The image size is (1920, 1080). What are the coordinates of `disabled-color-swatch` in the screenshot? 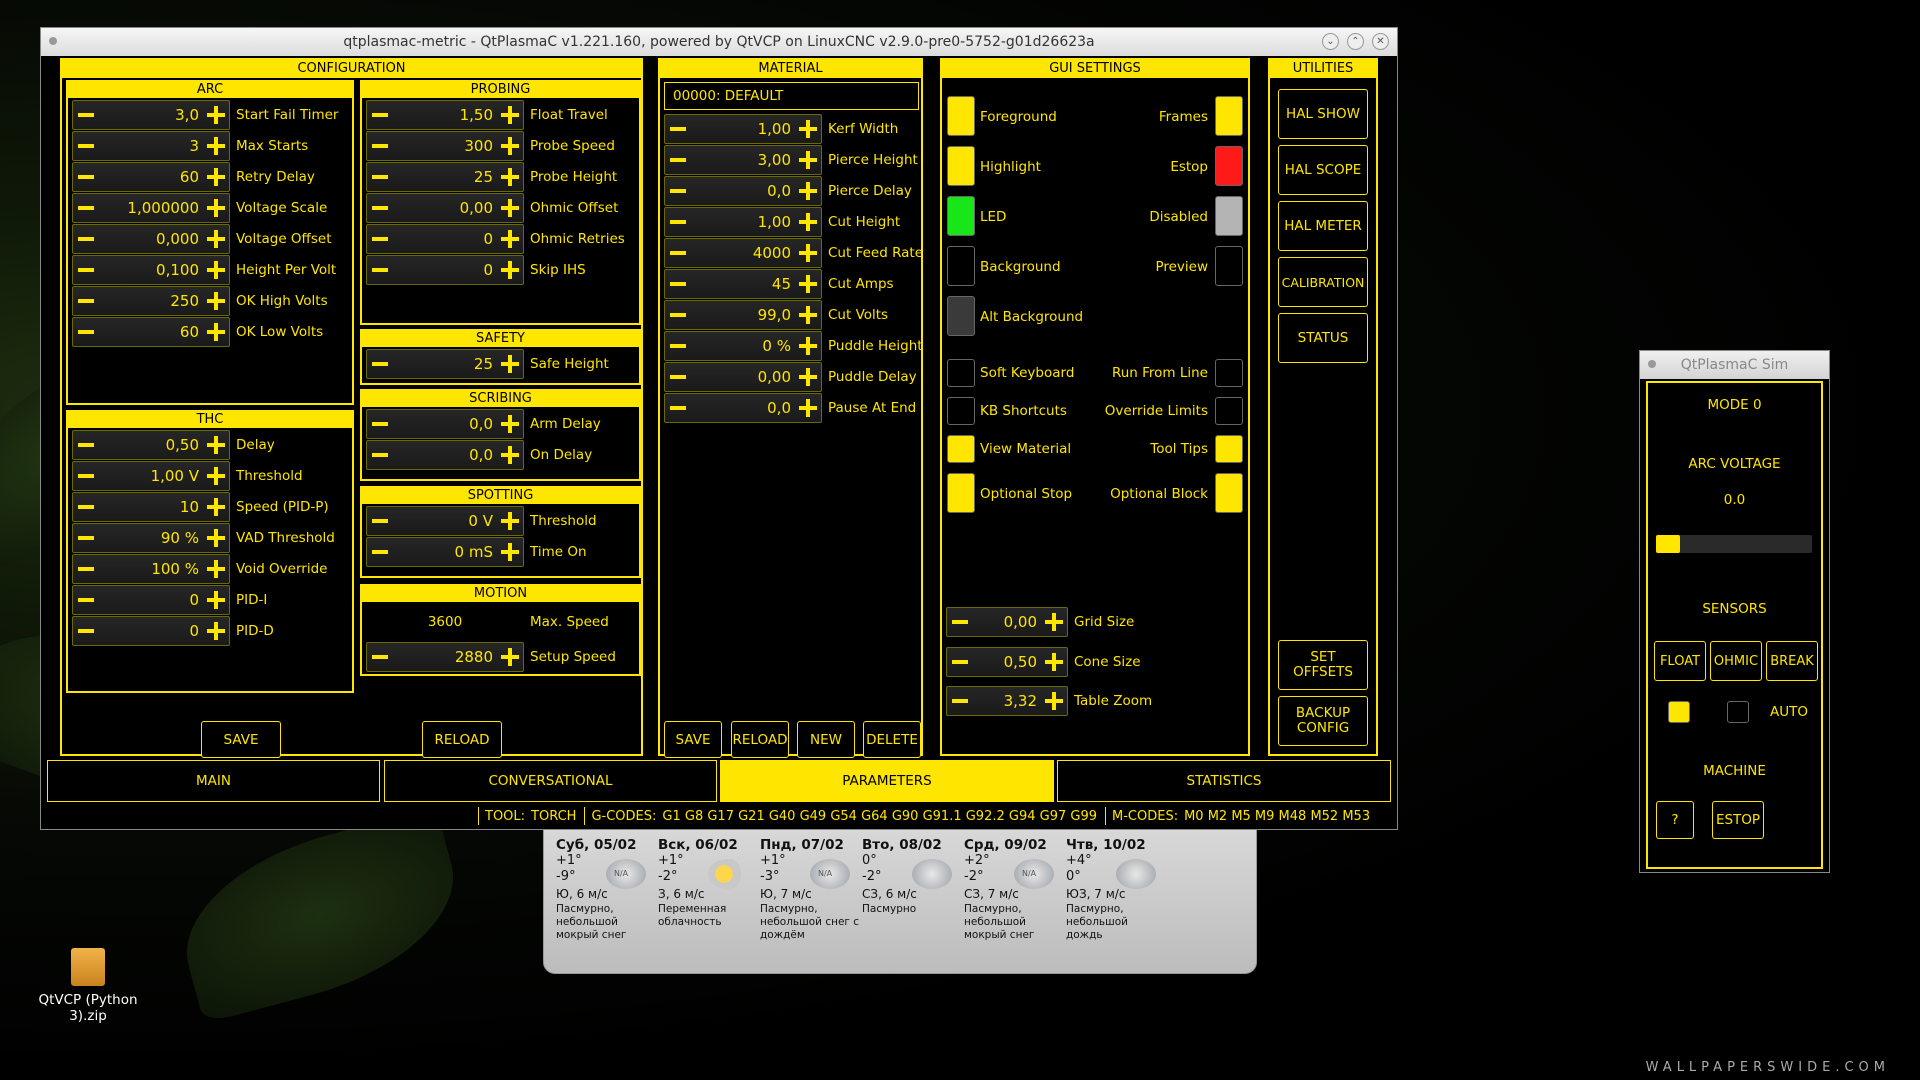 It's located at (1229, 216).